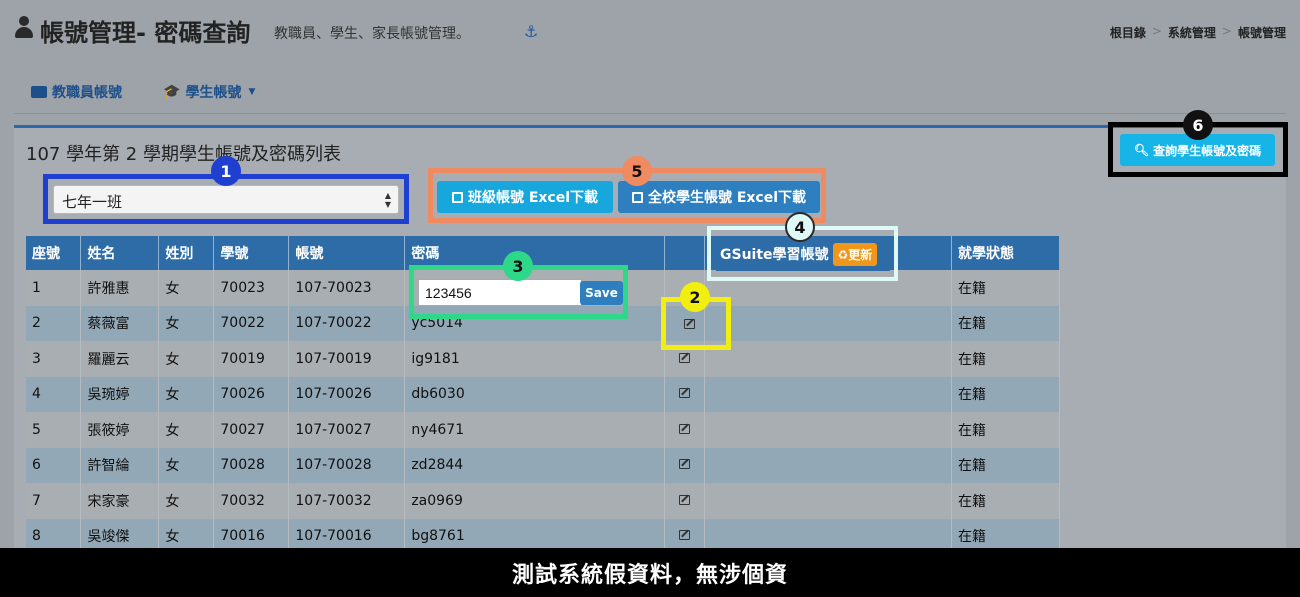 This screenshot has width=1300, height=597. What do you see at coordinates (347, 430) in the screenshot?
I see `cell-account: 107-70027` at bounding box center [347, 430].